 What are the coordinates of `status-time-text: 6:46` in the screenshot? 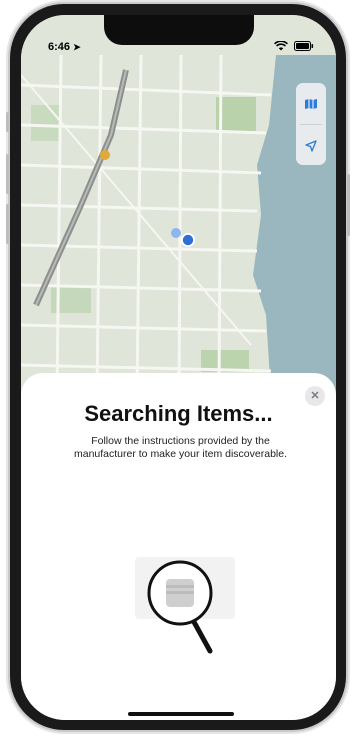 It's located at (59, 47).